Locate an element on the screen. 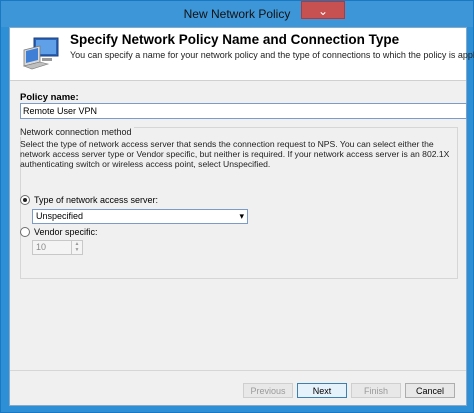 The height and width of the screenshot is (413, 474). window-title: New Network Policy is located at coordinates (237, 14).